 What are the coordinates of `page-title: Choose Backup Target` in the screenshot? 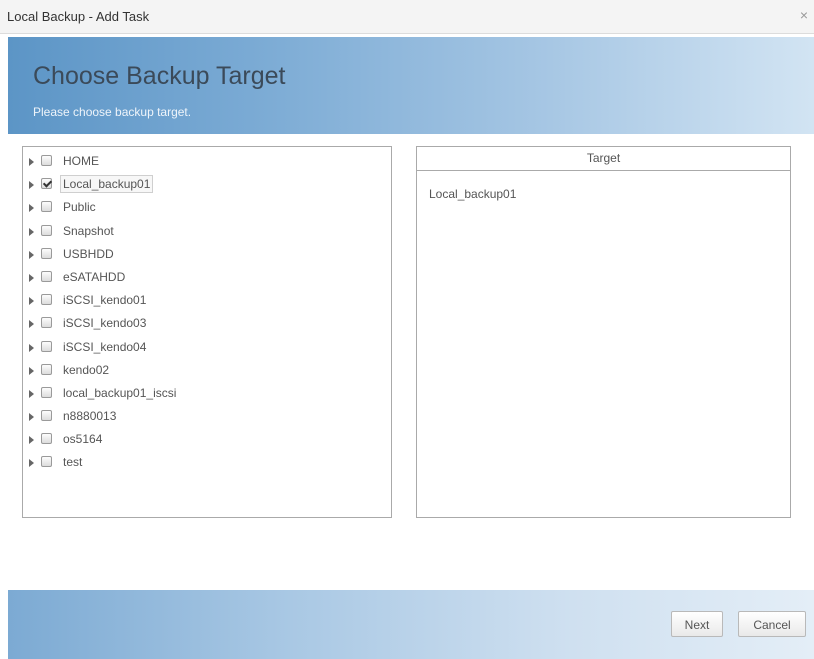 It's located at (159, 76).